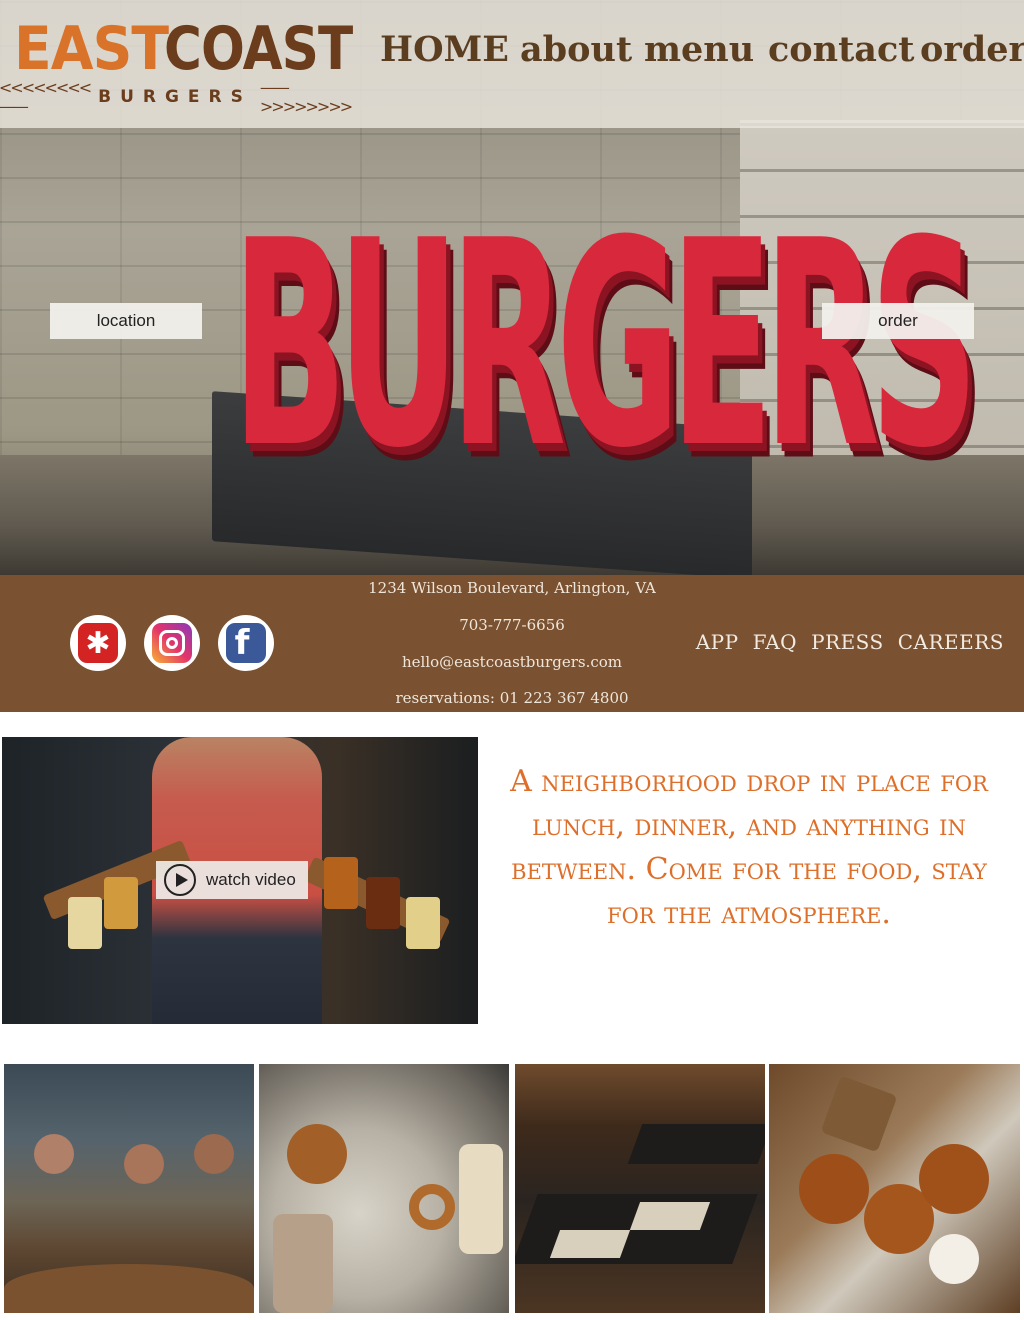 Image resolution: width=1024 pixels, height=1320 pixels. I want to click on link-press: PRESS, so click(847, 643).